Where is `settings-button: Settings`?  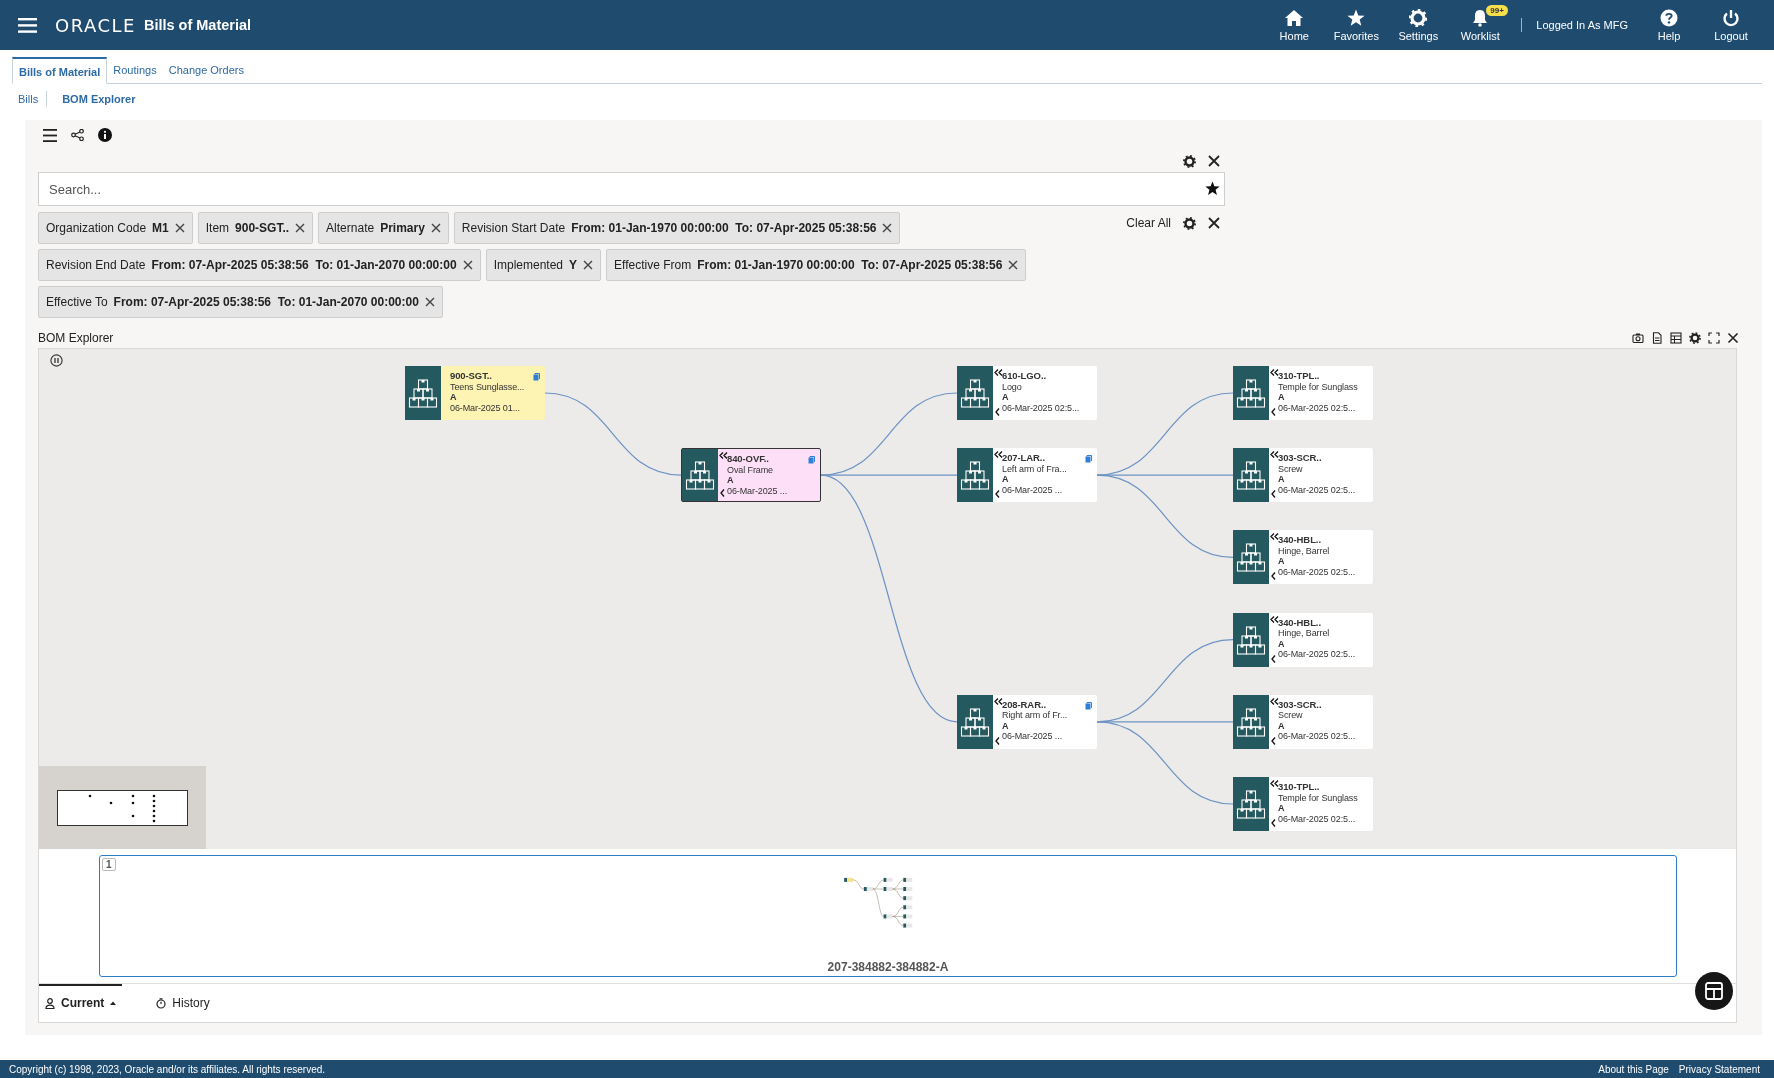 settings-button: Settings is located at coordinates (1418, 25).